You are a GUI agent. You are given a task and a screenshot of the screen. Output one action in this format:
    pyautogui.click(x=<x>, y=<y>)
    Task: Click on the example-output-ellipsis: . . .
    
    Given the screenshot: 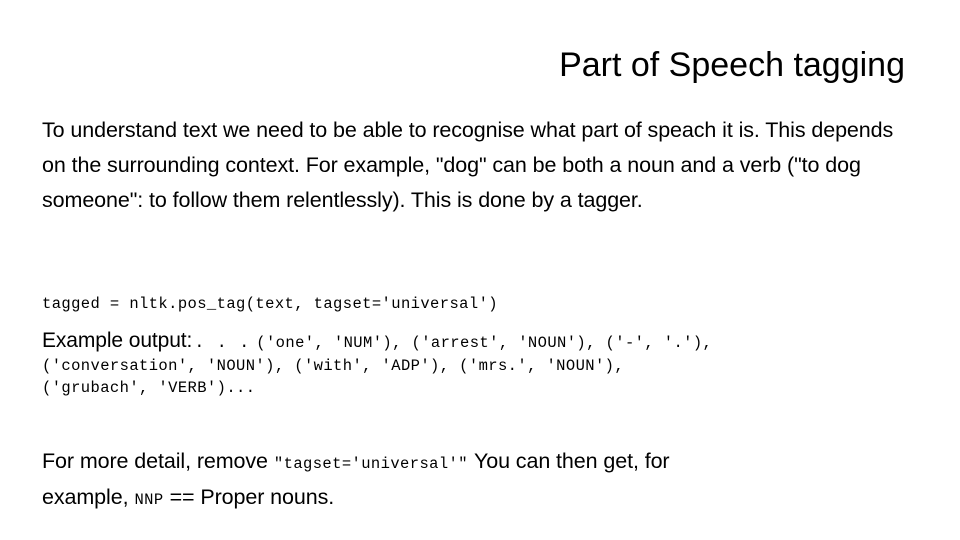 What is the action you would take?
    pyautogui.click(x=222, y=343)
    